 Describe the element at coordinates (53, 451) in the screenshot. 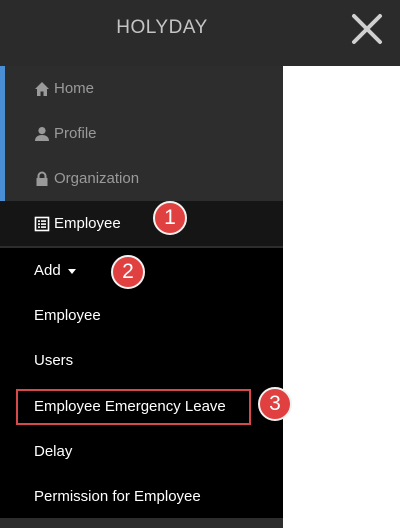

I see `submenu-item-label: Delay` at that location.